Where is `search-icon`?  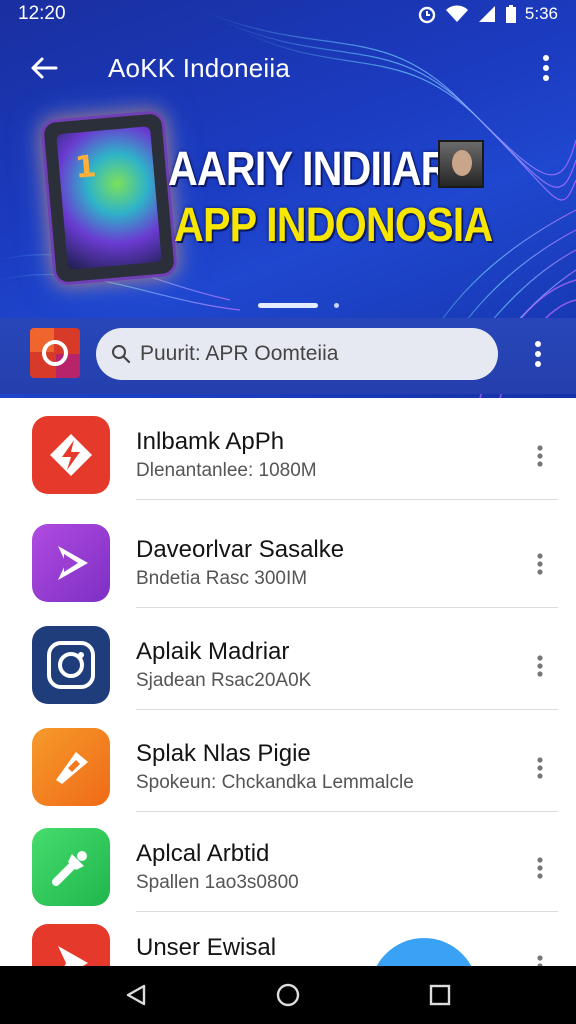
search-icon is located at coordinates (121, 354).